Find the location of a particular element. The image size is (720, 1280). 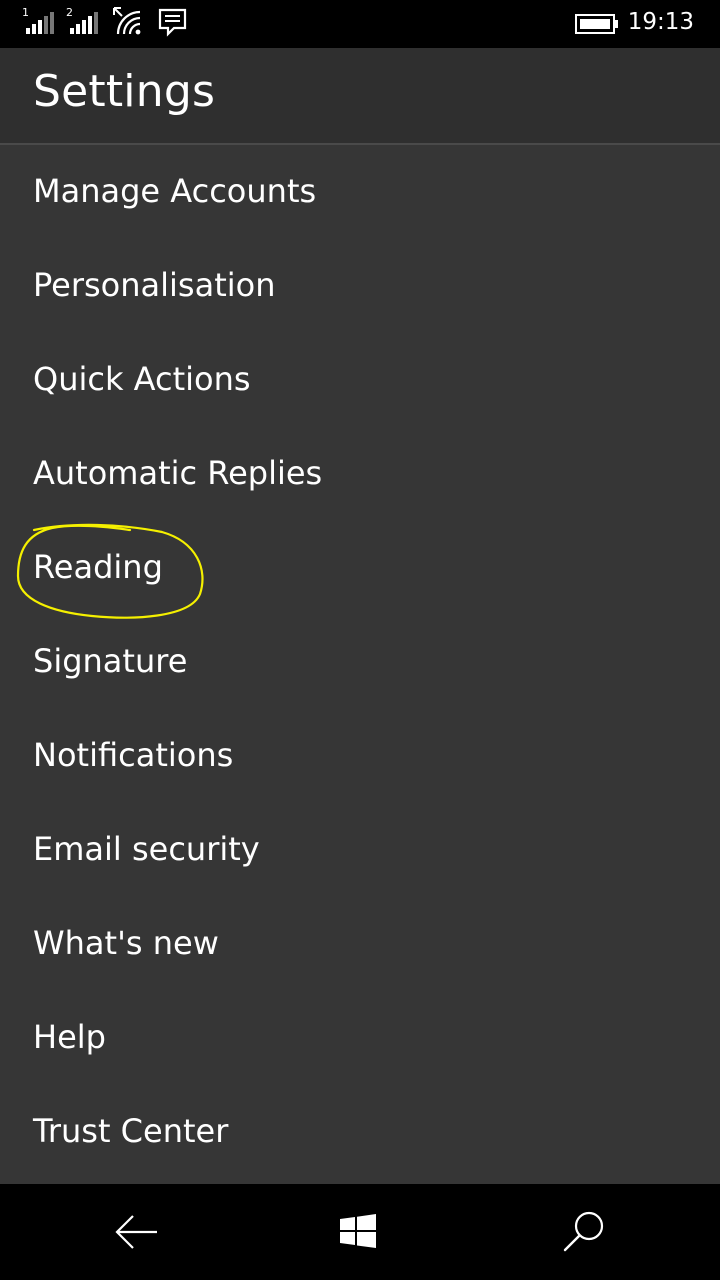

battery-icon is located at coordinates (597, 26).